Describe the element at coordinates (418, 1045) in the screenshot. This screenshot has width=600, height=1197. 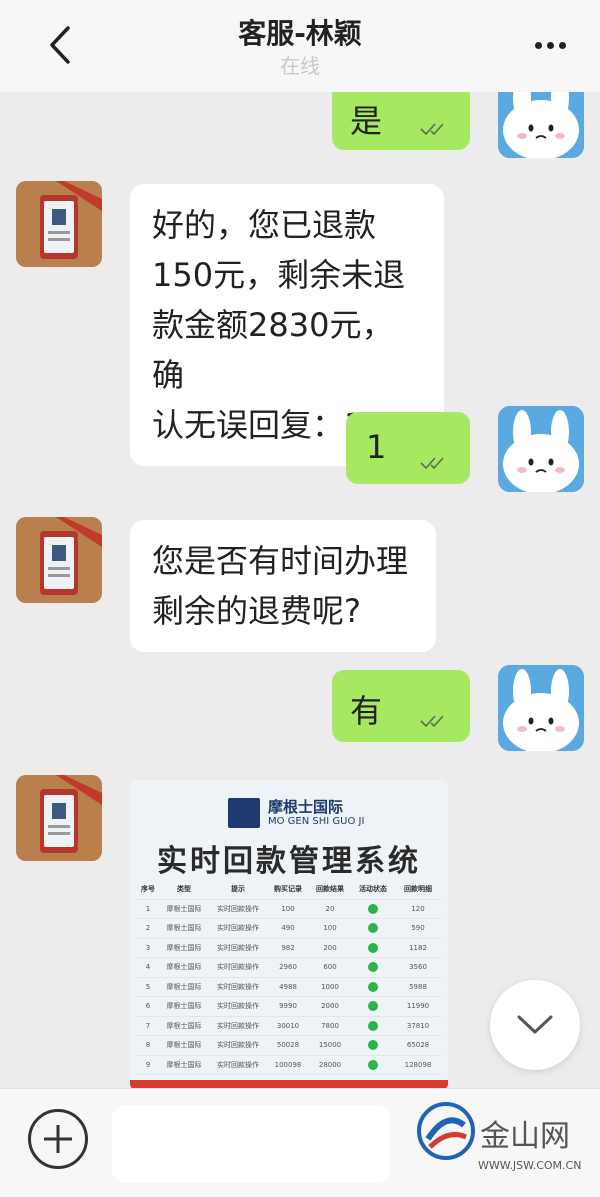
I see `table-cell: 65028` at that location.